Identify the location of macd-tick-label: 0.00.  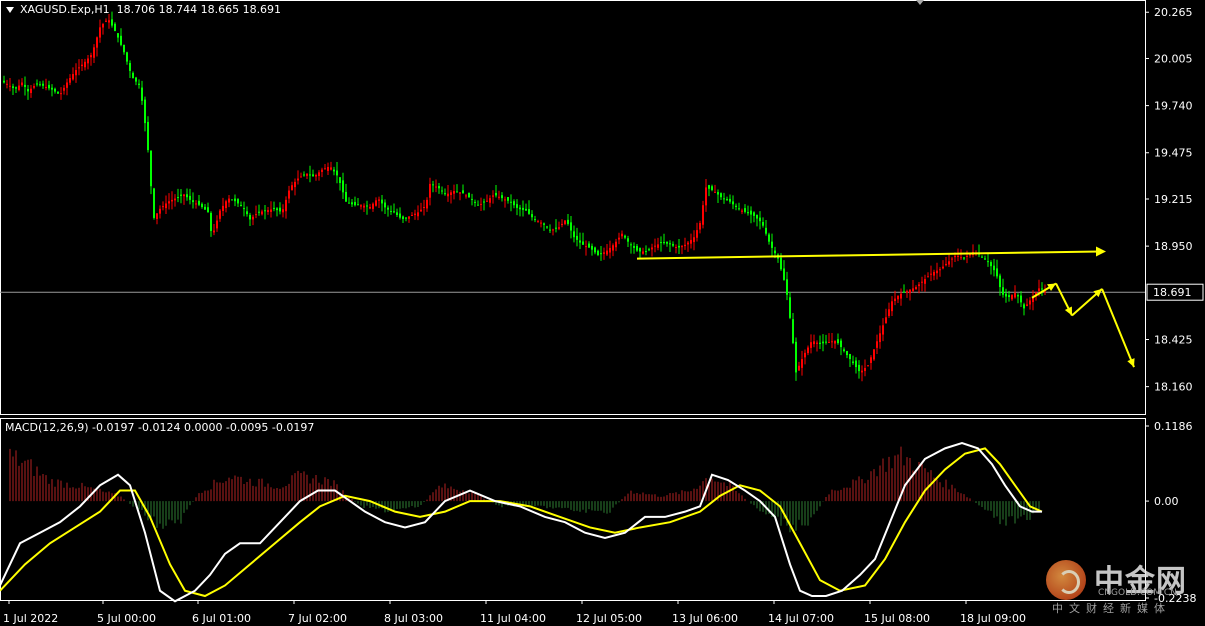
(1166, 501).